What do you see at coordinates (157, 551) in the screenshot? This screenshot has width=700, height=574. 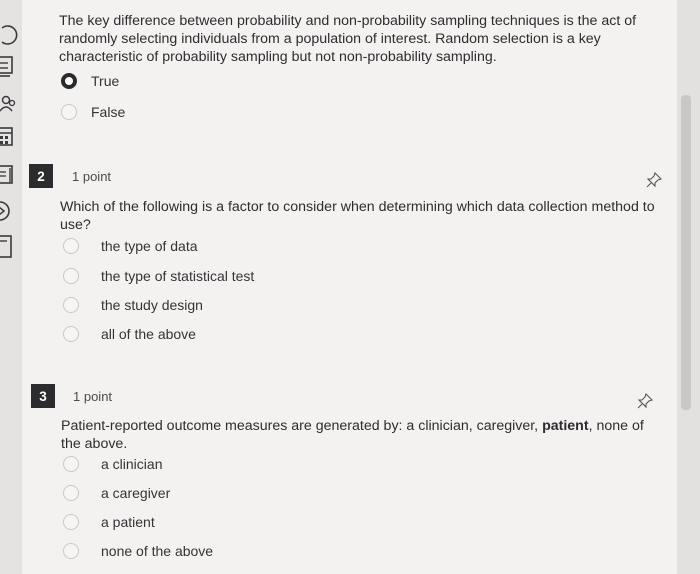 I see `option-label: none of the above` at bounding box center [157, 551].